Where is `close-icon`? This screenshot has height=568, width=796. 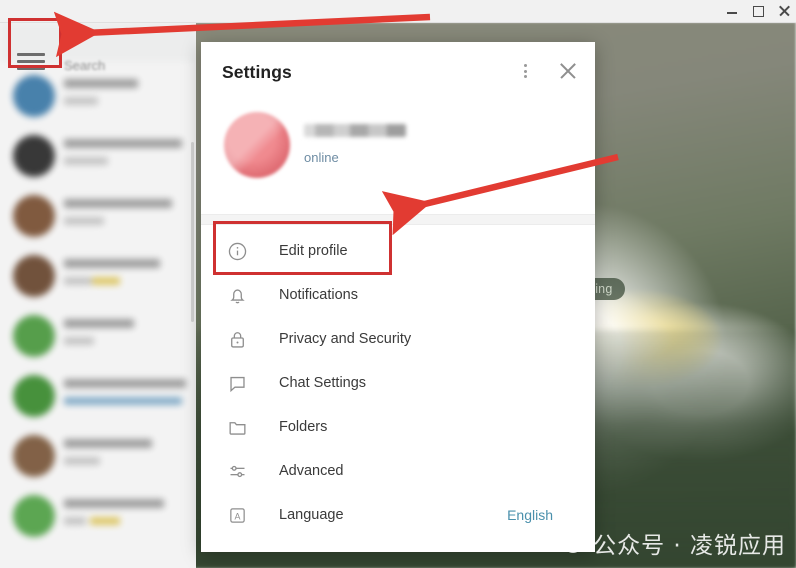
close-icon is located at coordinates (568, 71).